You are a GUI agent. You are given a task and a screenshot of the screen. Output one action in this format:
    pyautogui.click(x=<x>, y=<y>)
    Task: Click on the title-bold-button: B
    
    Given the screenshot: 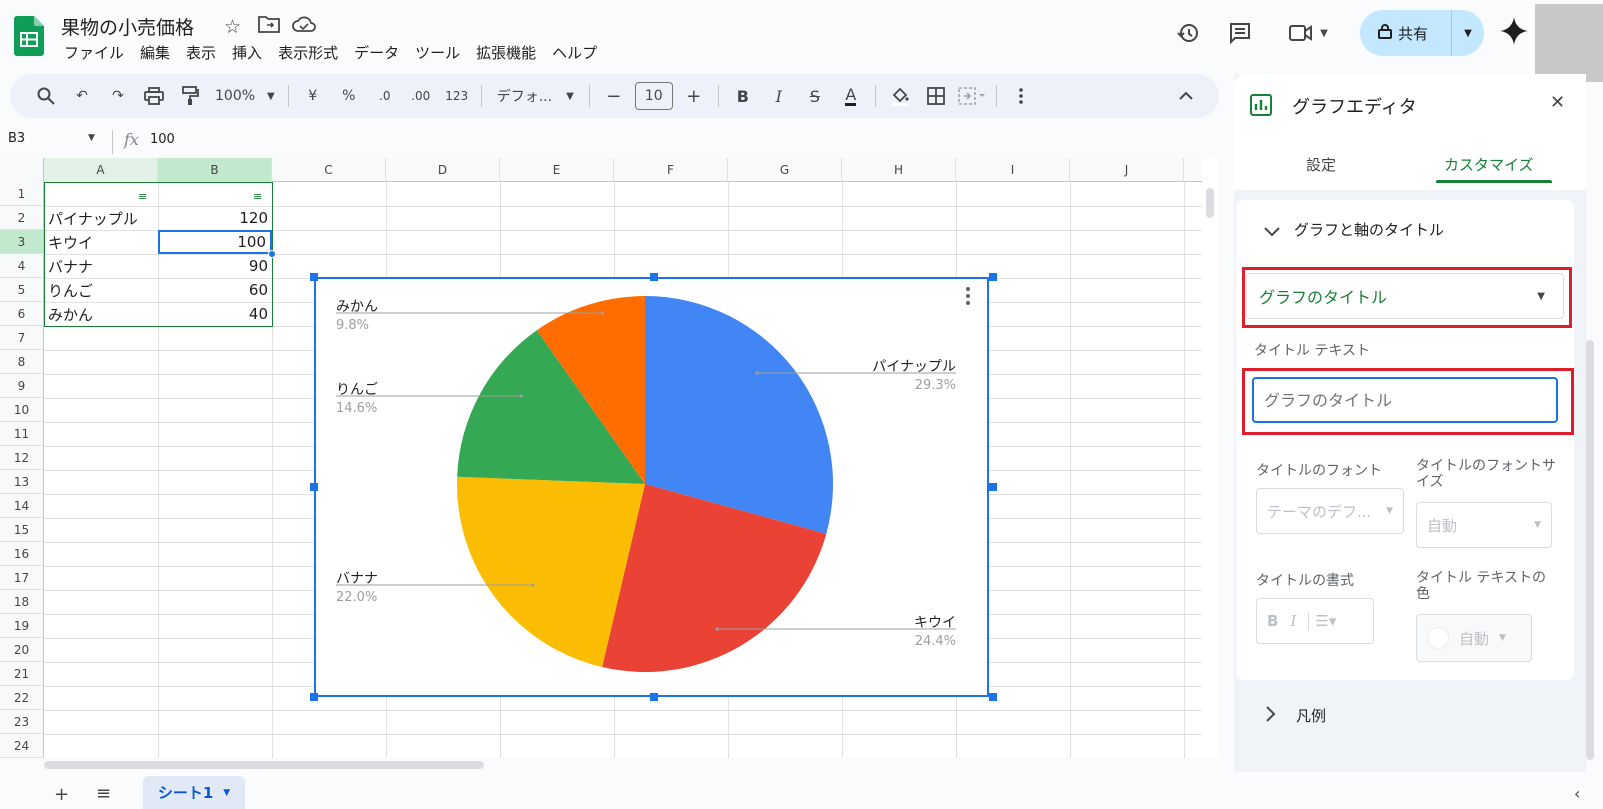 What is the action you would take?
    pyautogui.click(x=1272, y=621)
    